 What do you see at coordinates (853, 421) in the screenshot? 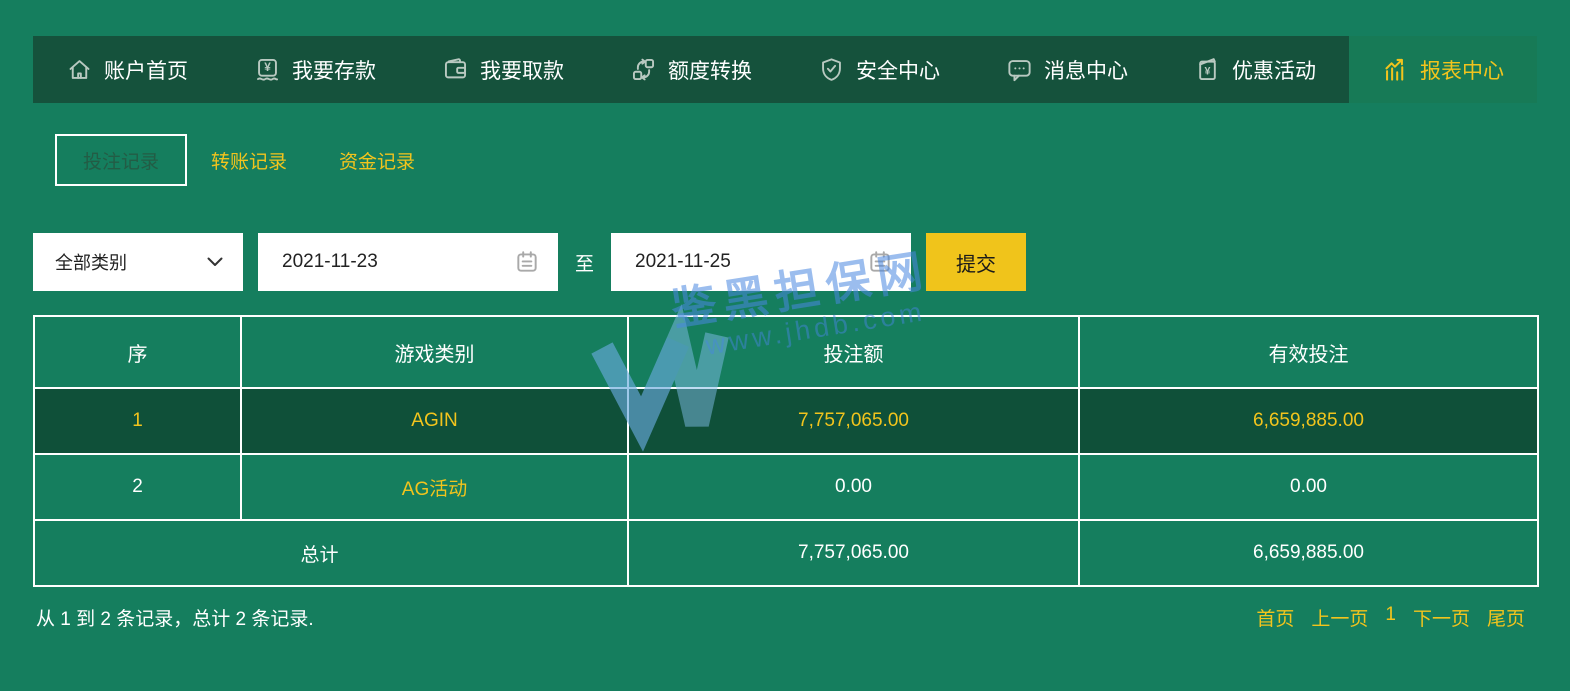
I see `cell-bet: 7,757,065.00` at bounding box center [853, 421].